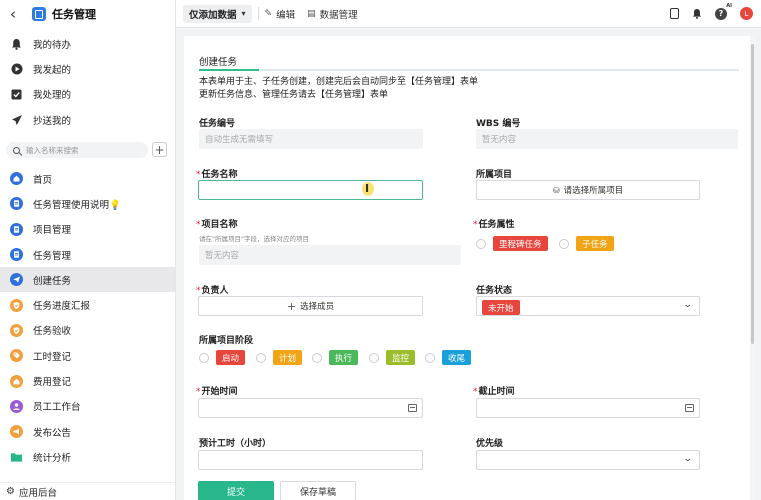 The image size is (761, 500). What do you see at coordinates (318, 490) in the screenshot?
I see `save-draft-button: 保存草稿` at bounding box center [318, 490].